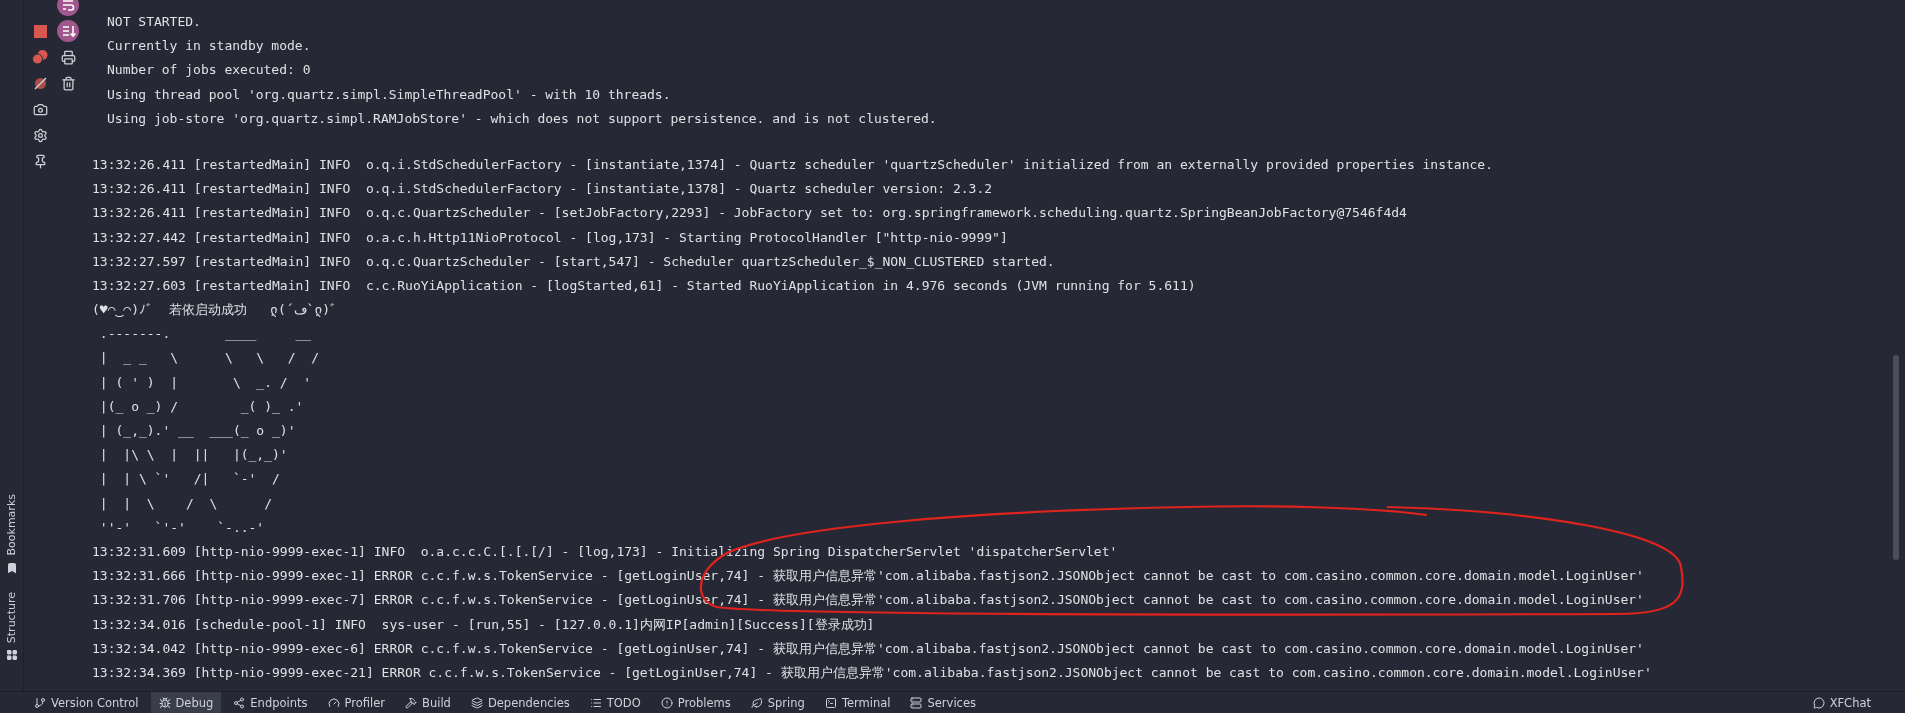 This screenshot has height=713, width=1905. What do you see at coordinates (205, 334) in the screenshot?
I see `ascii-art-line: .-------. ____ __` at bounding box center [205, 334].